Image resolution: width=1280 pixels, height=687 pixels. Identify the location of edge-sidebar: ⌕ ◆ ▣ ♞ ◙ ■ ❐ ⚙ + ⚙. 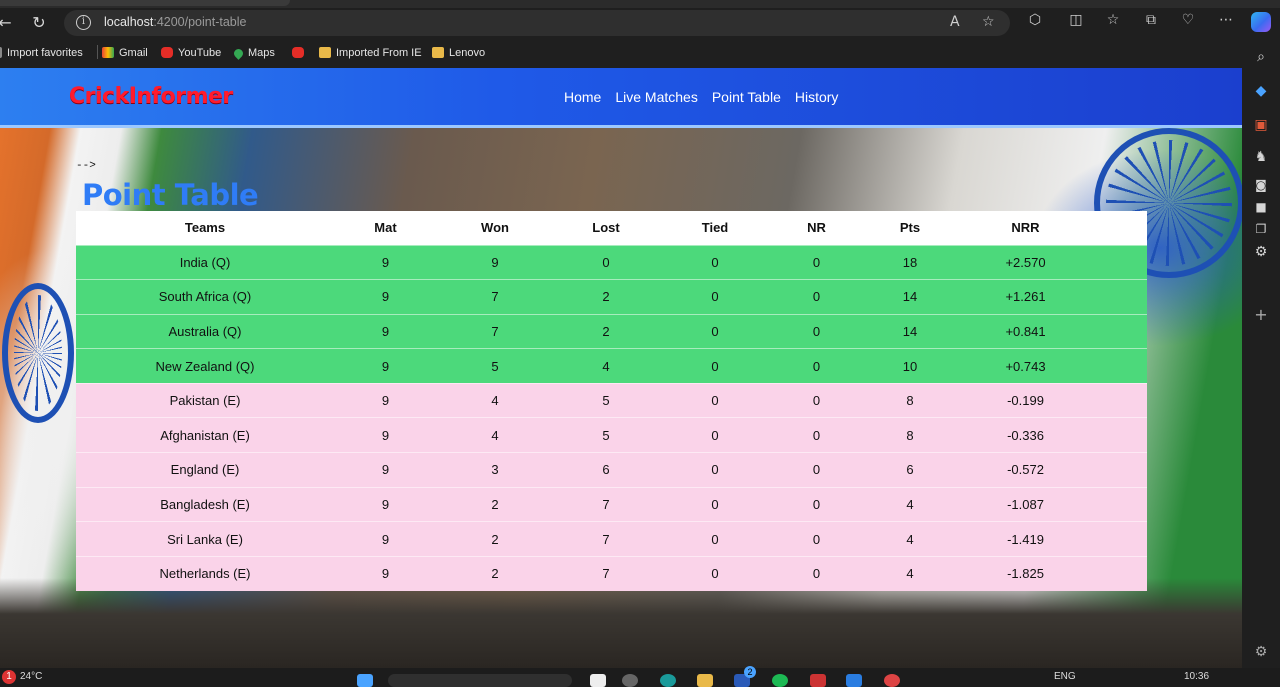
(1261, 354).